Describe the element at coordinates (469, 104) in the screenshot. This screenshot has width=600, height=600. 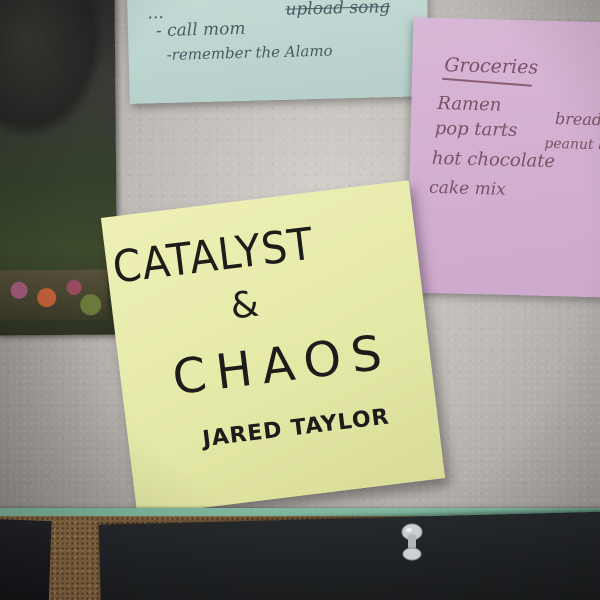
I see `grocery-item: Ramen` at that location.